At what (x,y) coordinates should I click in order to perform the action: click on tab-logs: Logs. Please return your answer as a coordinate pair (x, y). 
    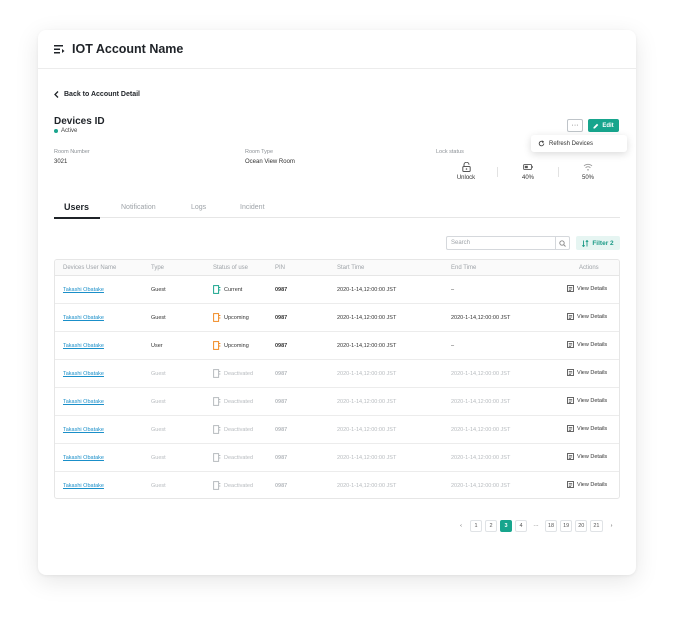
    Looking at the image, I should click on (198, 207).